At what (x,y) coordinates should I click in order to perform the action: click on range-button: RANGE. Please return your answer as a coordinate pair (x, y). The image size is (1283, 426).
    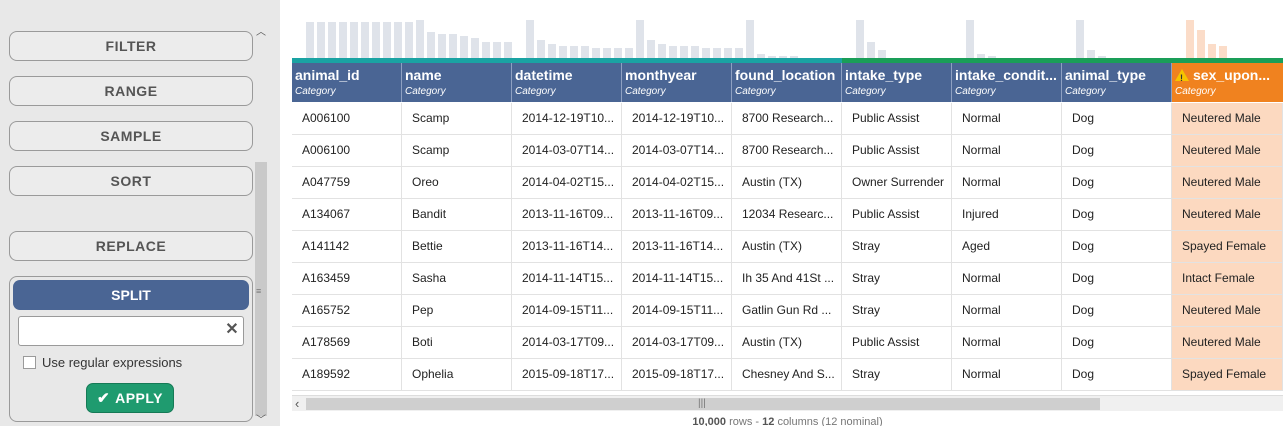
    Looking at the image, I should click on (131, 91).